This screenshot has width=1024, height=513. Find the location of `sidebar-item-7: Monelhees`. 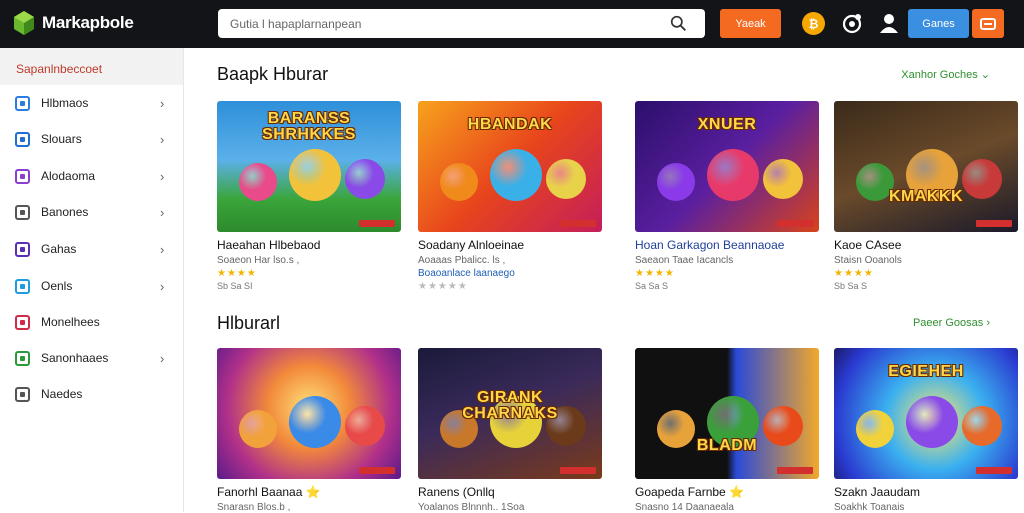

sidebar-item-7: Monelhees is located at coordinates (92, 322).